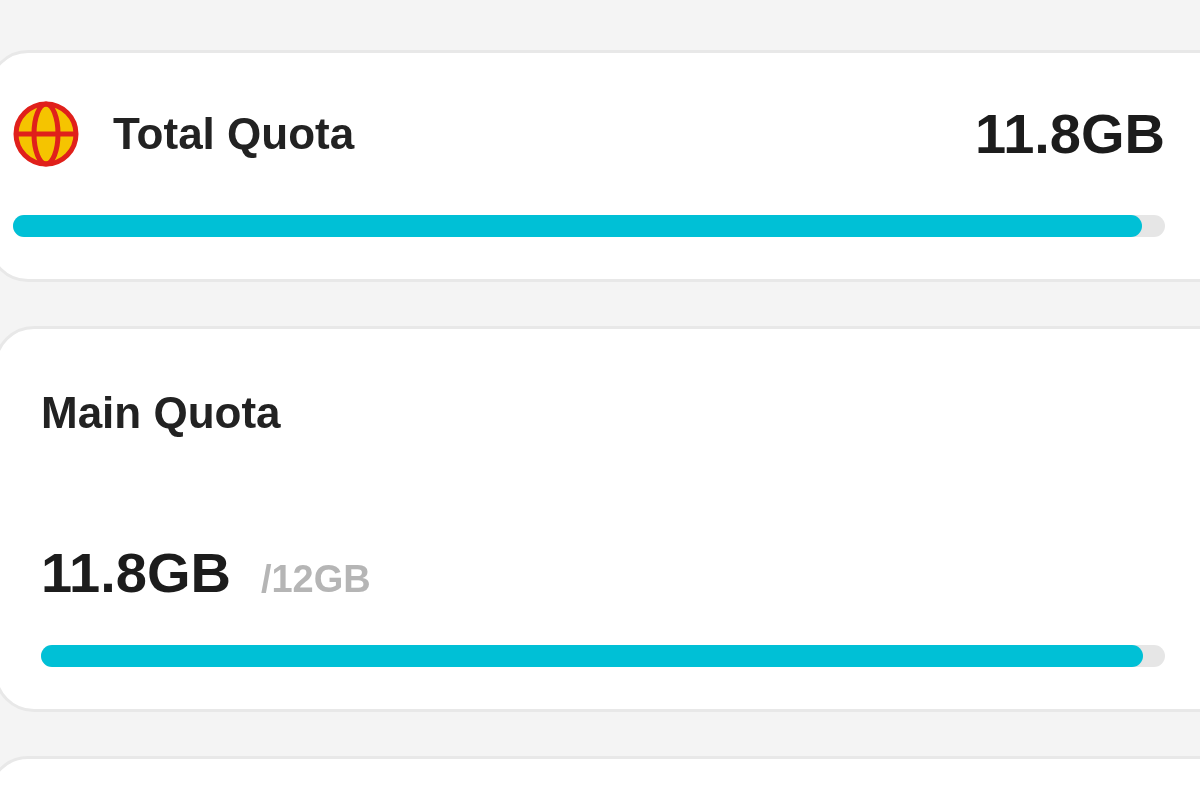 The image size is (1200, 800). I want to click on globe-icon, so click(46, 134).